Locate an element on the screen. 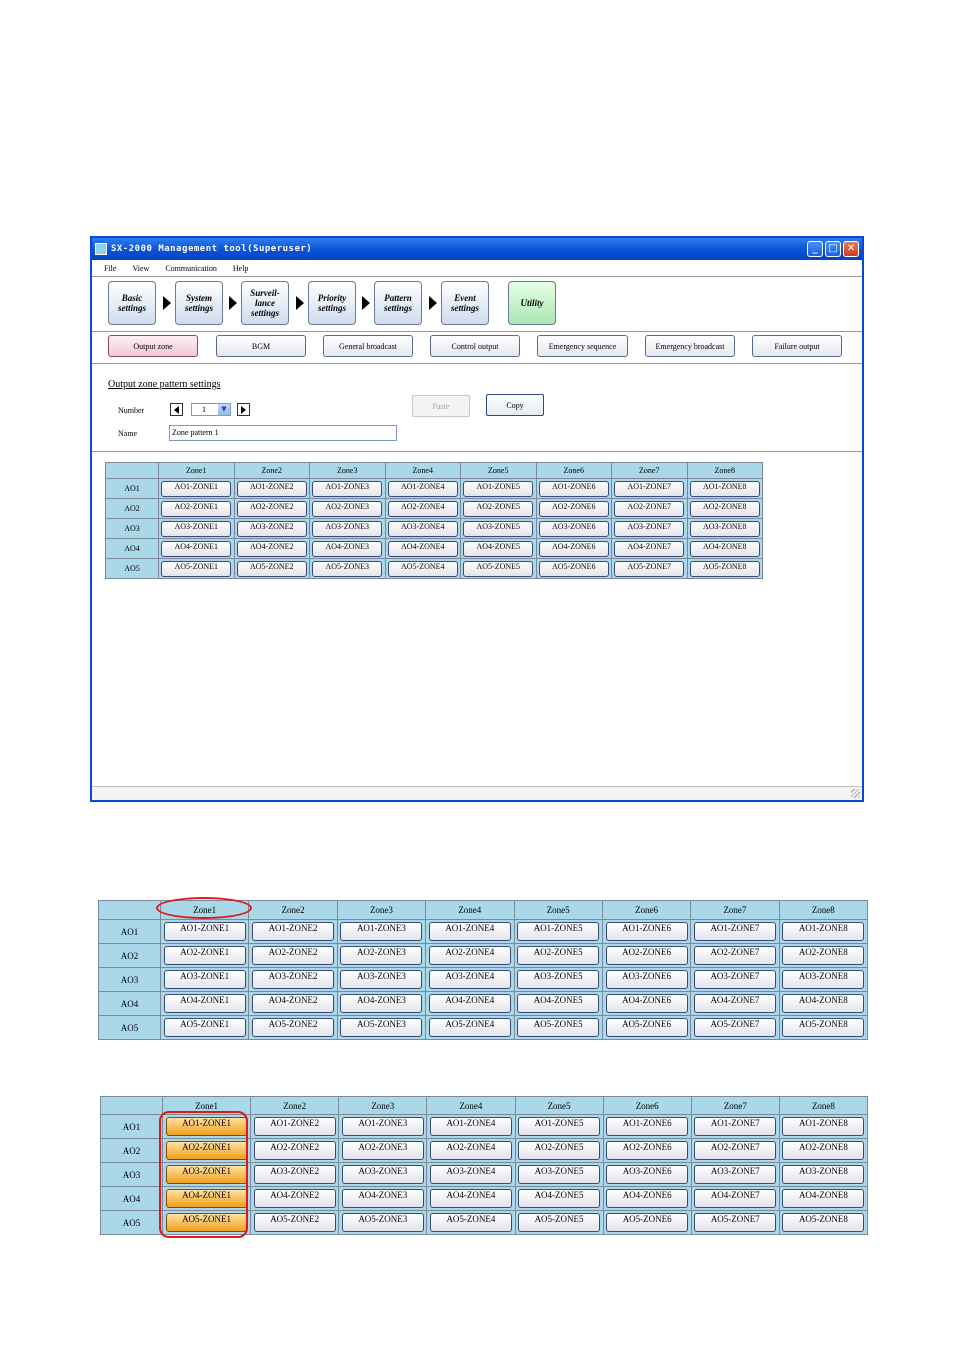  zone-button: AO4-ZONE1 is located at coordinates (204, 1003).